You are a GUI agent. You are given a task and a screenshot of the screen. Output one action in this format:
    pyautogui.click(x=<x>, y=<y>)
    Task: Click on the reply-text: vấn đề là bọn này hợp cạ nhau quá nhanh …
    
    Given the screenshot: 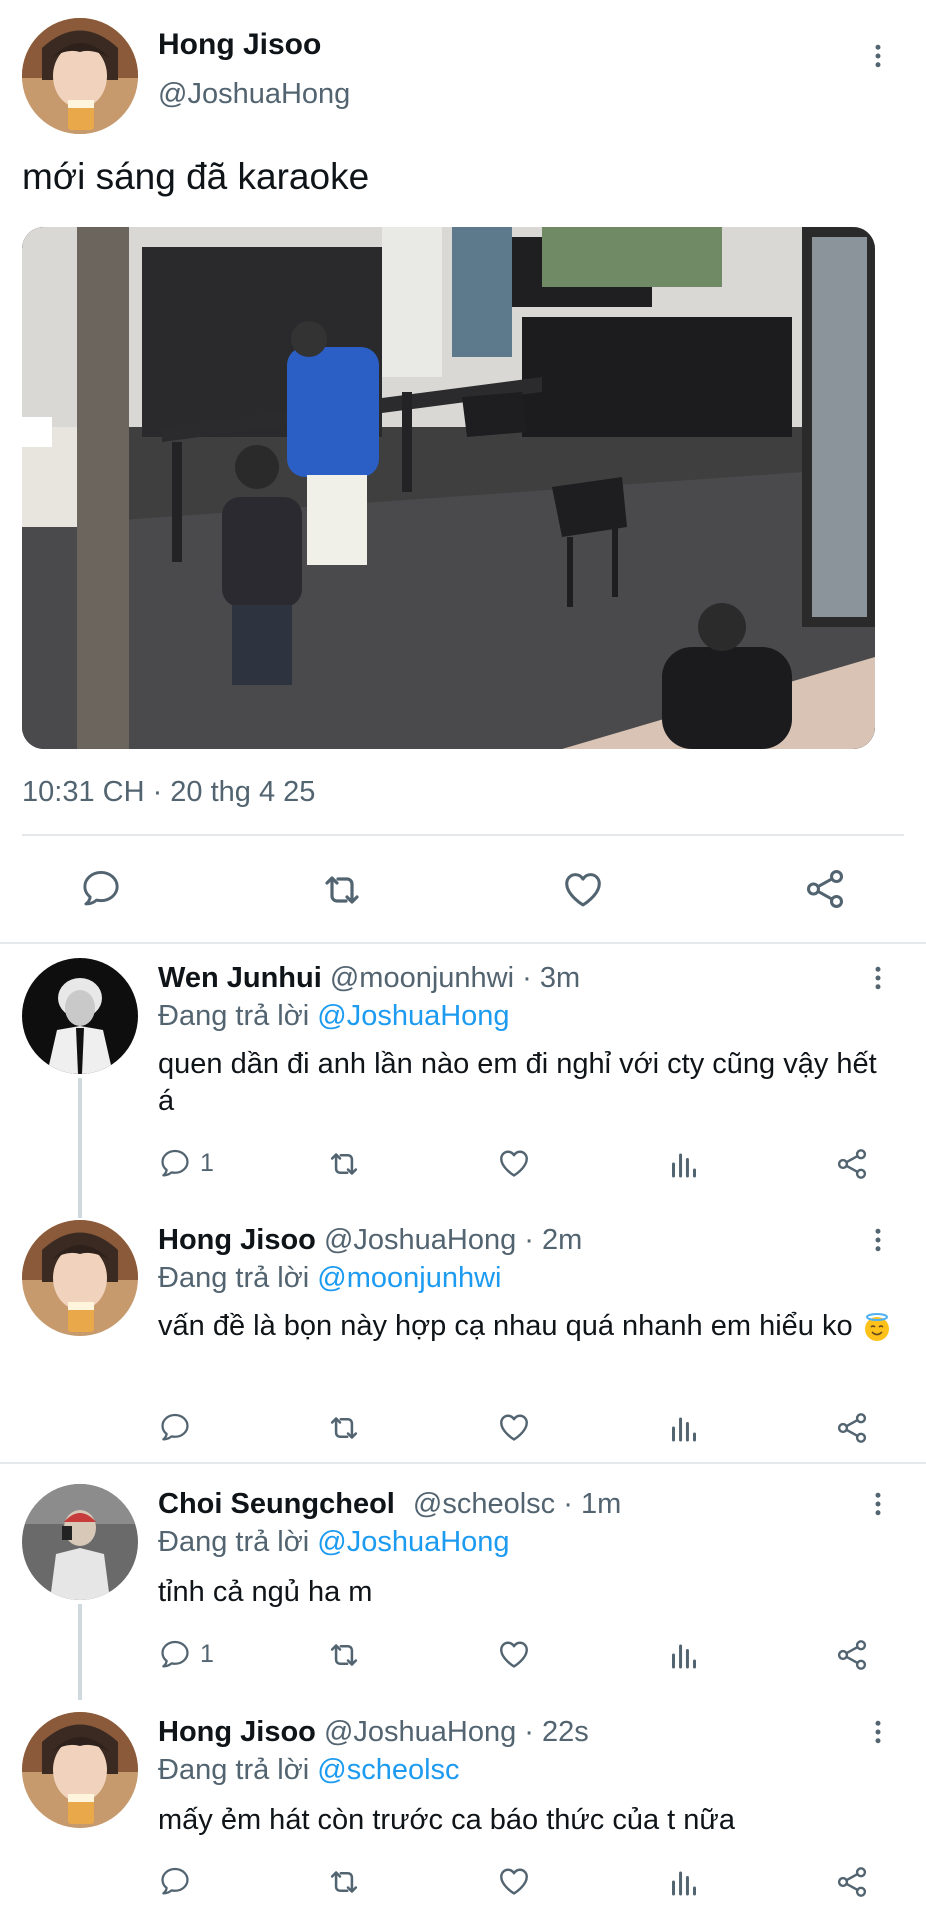 What is the action you would take?
    pyautogui.click(x=505, y=1326)
    